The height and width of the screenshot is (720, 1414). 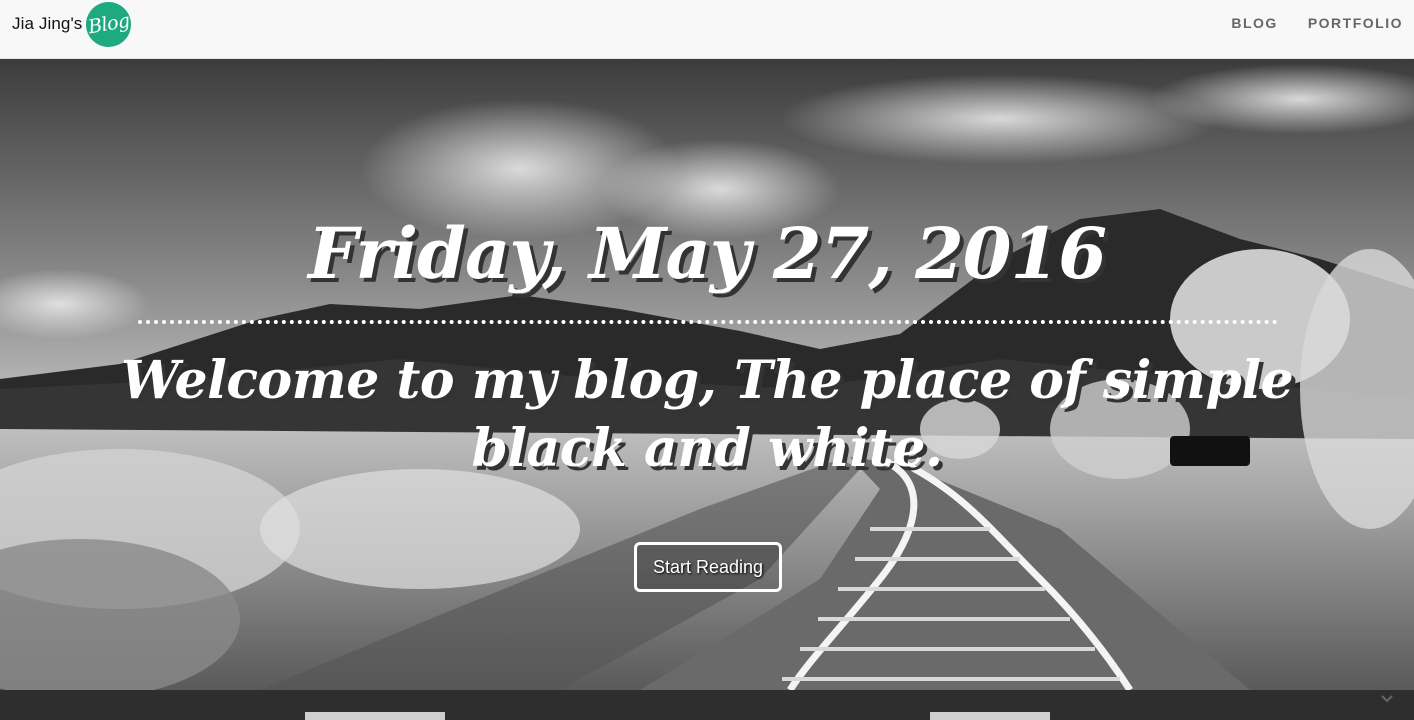 I want to click on nav-links: BLOG PORTFOLIO, so click(x=1302, y=23).